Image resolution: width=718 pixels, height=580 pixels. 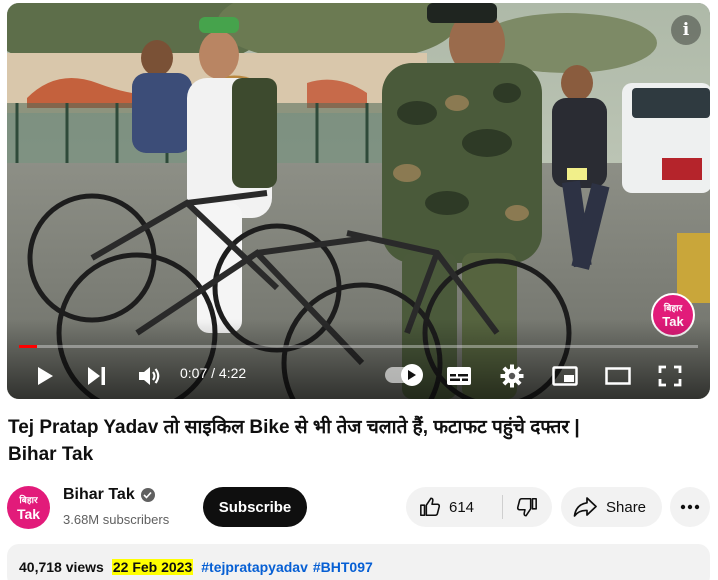 I want to click on share-button: Share, so click(x=611, y=507).